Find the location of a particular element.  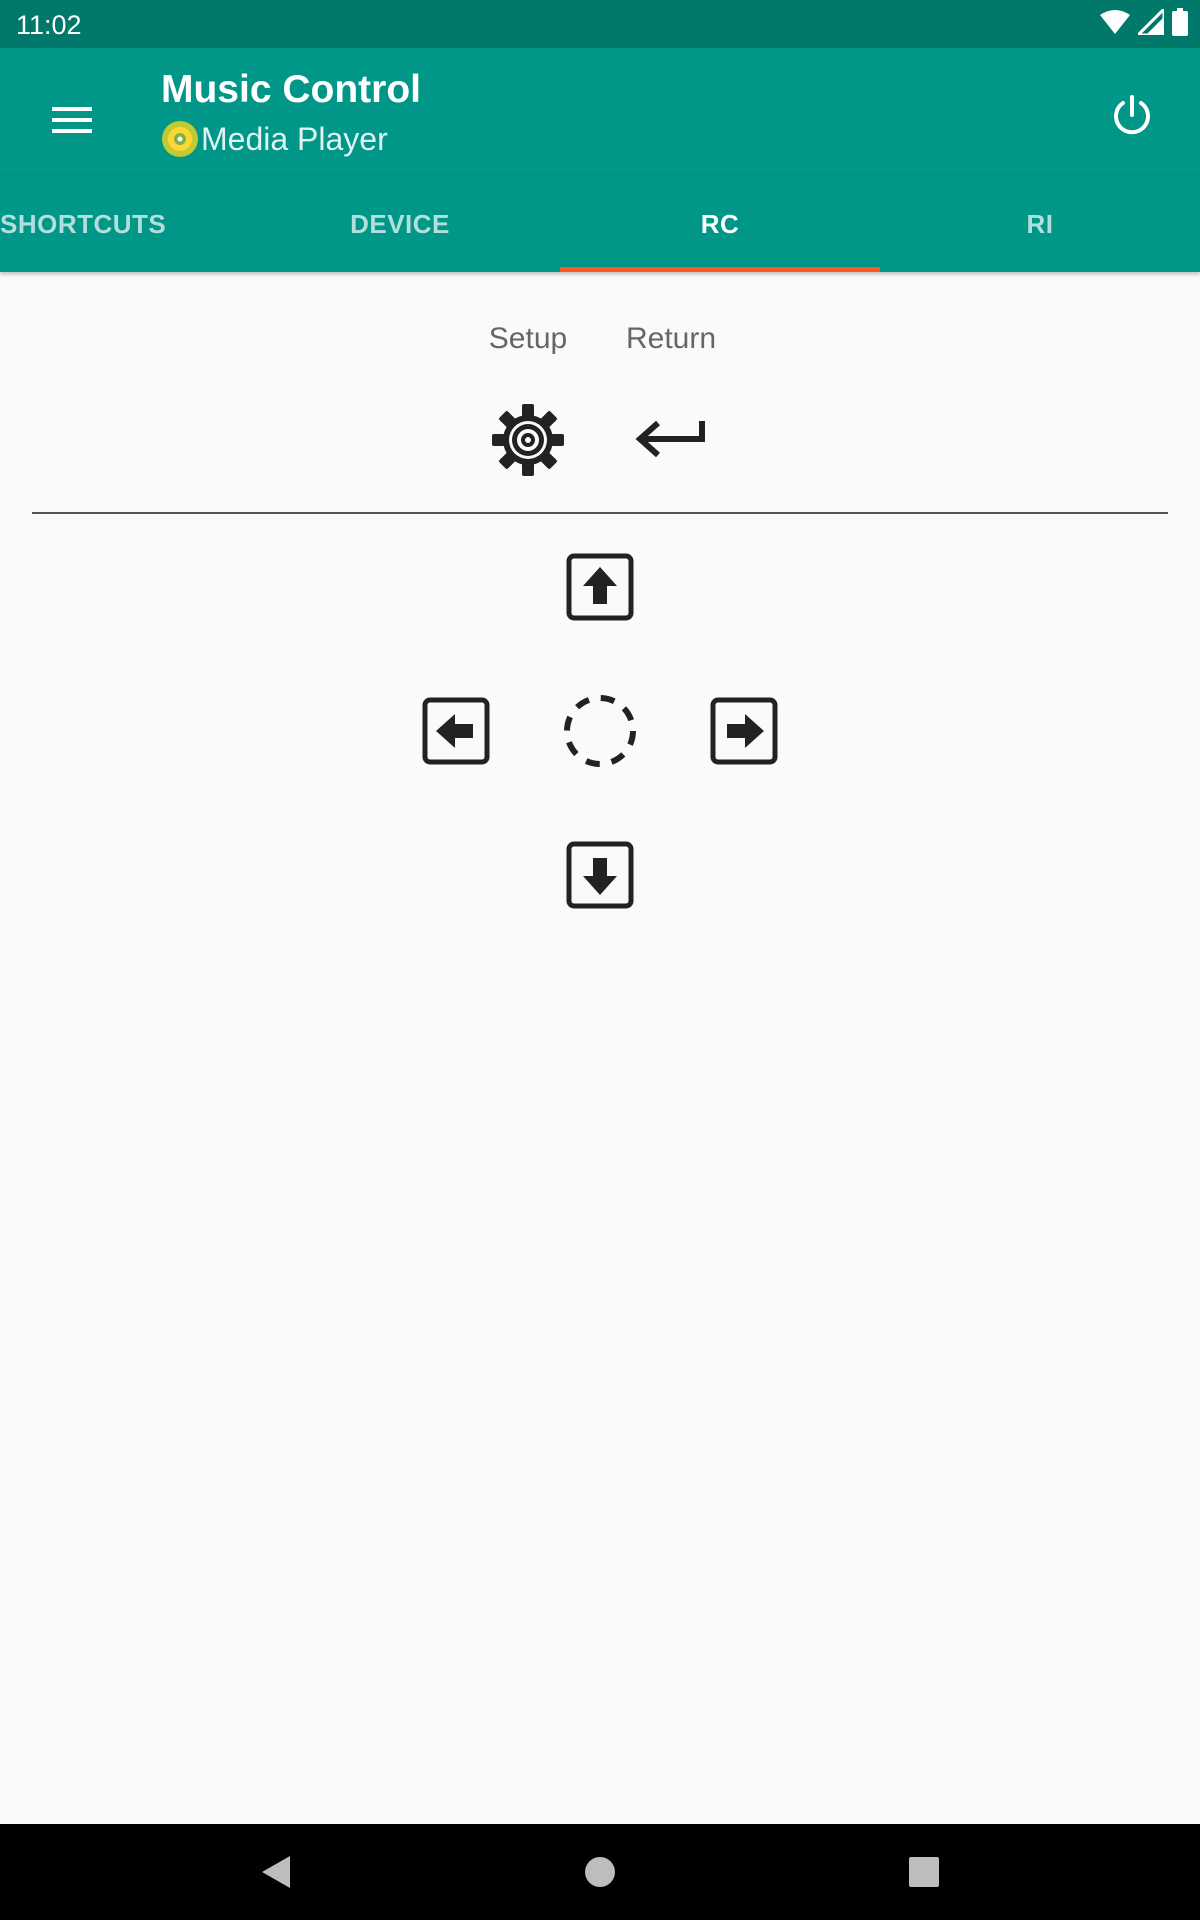

rc-top-controls: Setup Return is located at coordinates (600, 392).